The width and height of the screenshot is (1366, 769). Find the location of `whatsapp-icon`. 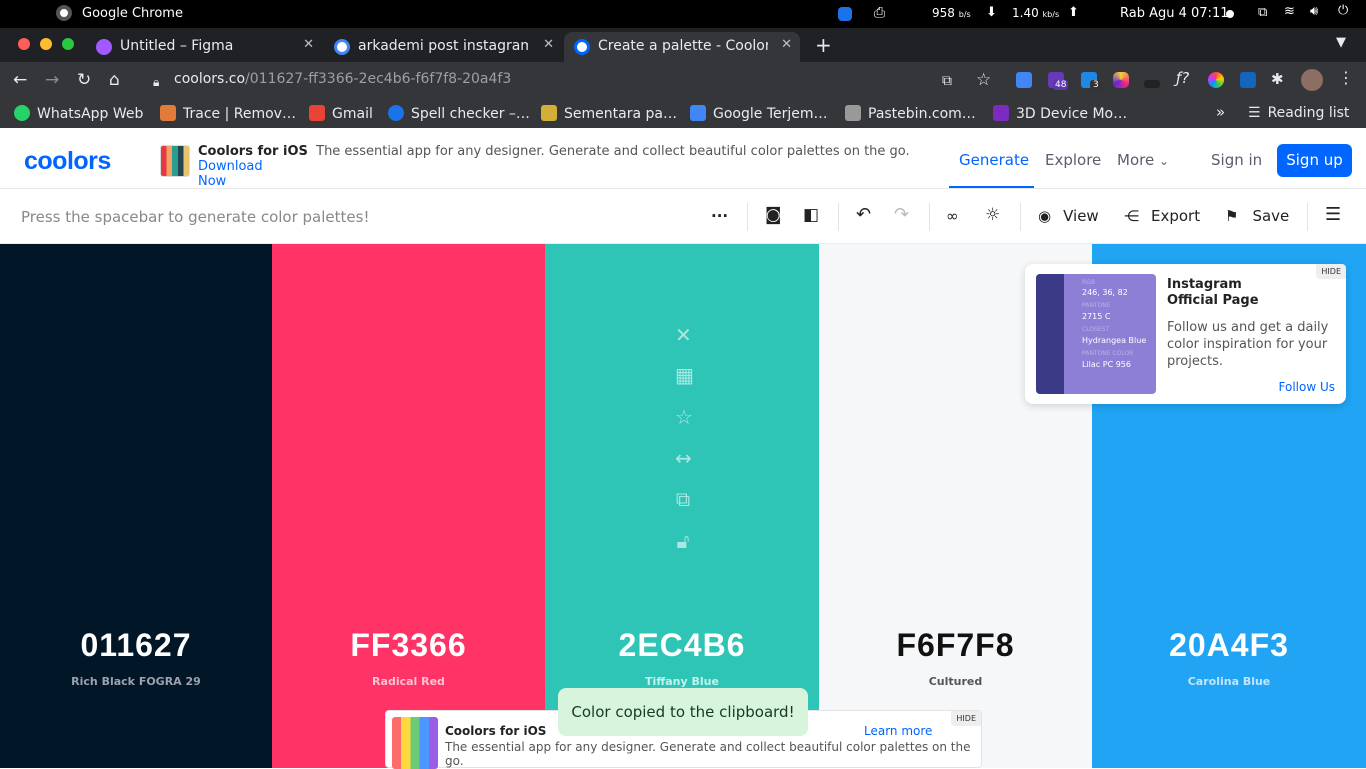

whatsapp-icon is located at coordinates (22, 113).